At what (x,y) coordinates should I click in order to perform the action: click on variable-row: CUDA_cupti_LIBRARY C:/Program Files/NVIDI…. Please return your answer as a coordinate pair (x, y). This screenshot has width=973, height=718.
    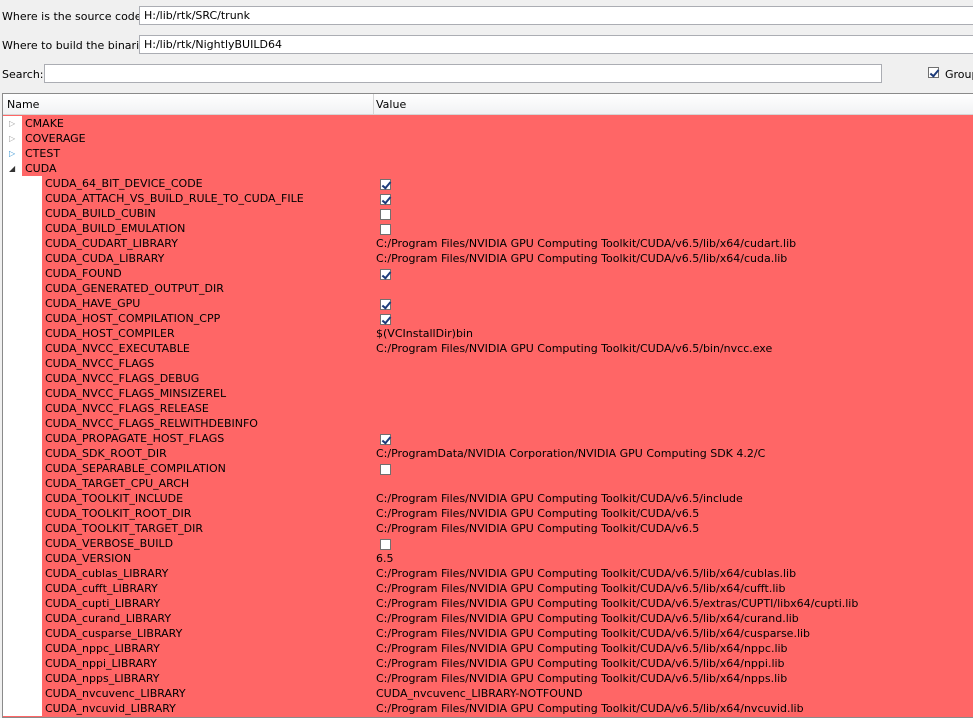
    Looking at the image, I should click on (488, 603).